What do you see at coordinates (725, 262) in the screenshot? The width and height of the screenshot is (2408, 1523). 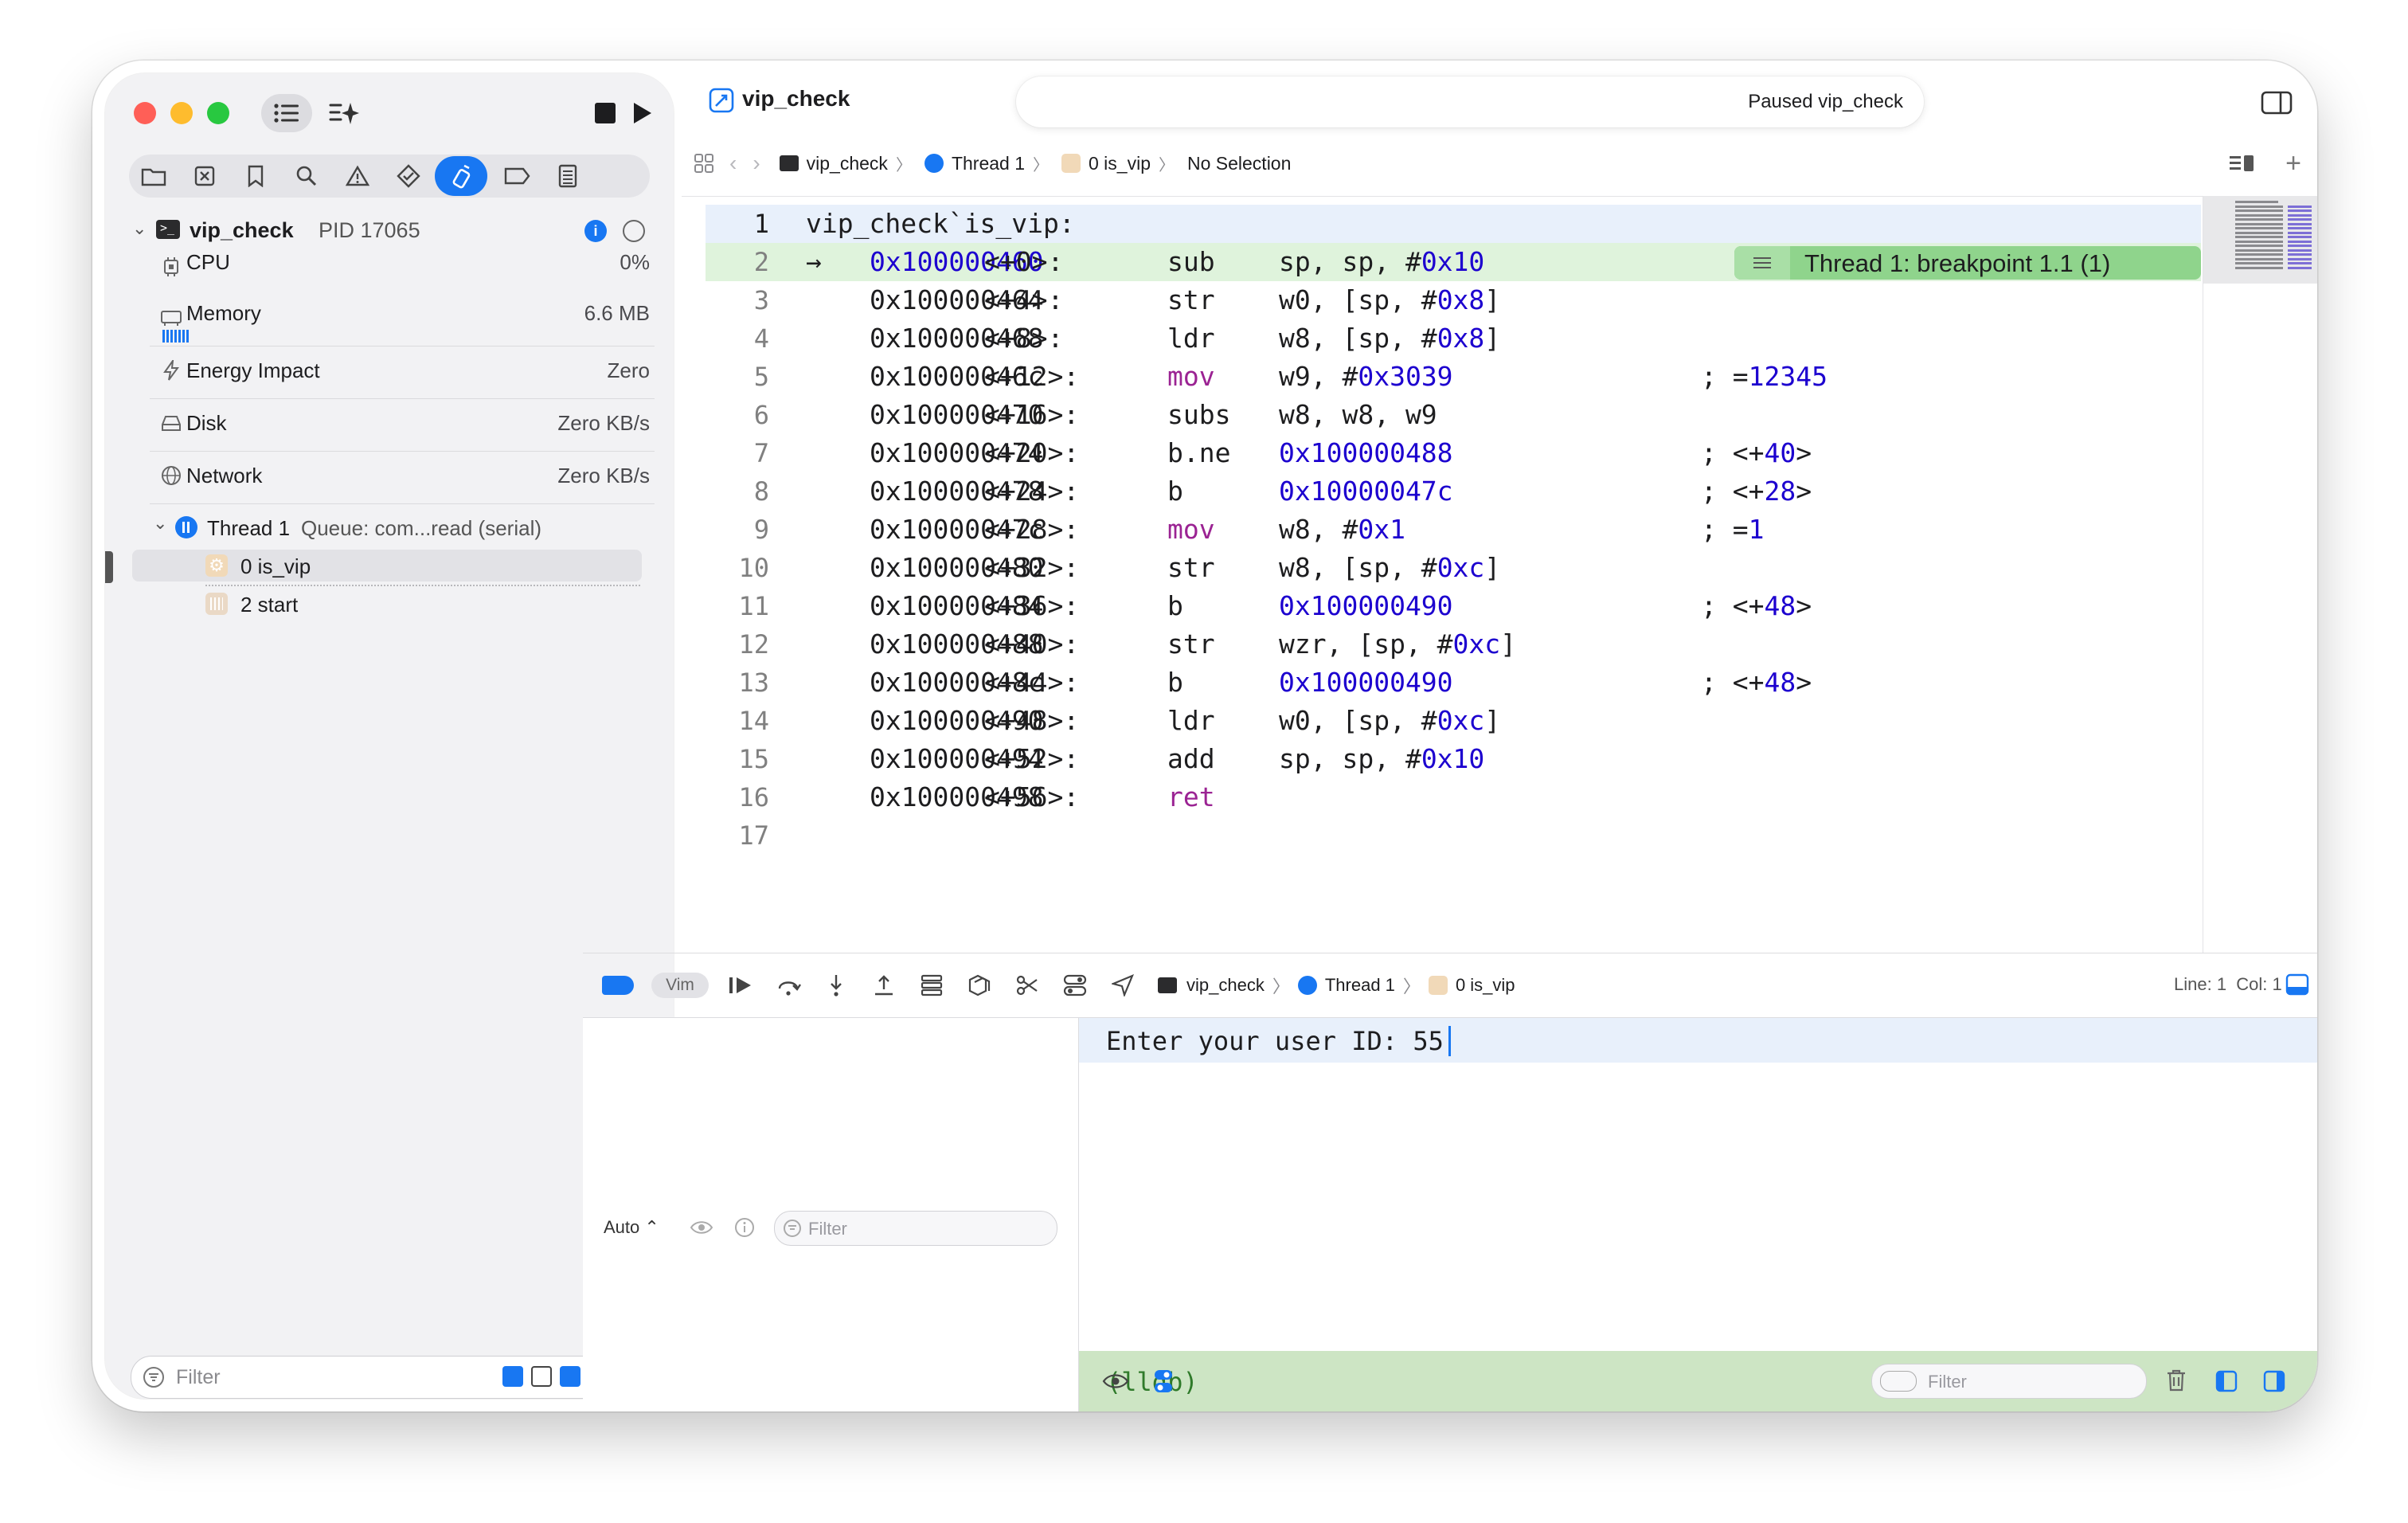 I see `line-number: 2` at bounding box center [725, 262].